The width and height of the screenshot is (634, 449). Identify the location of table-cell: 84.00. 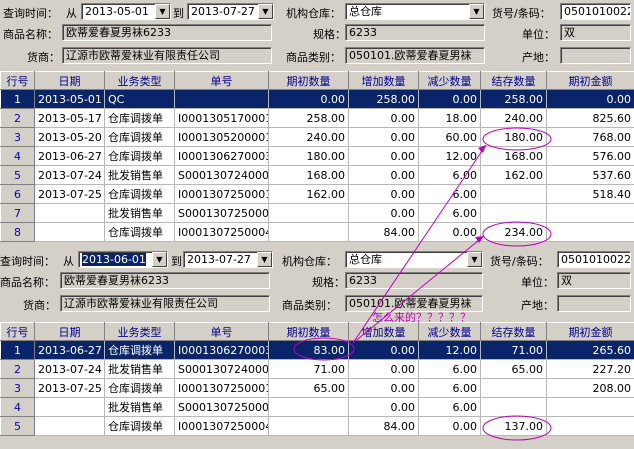
(383, 426).